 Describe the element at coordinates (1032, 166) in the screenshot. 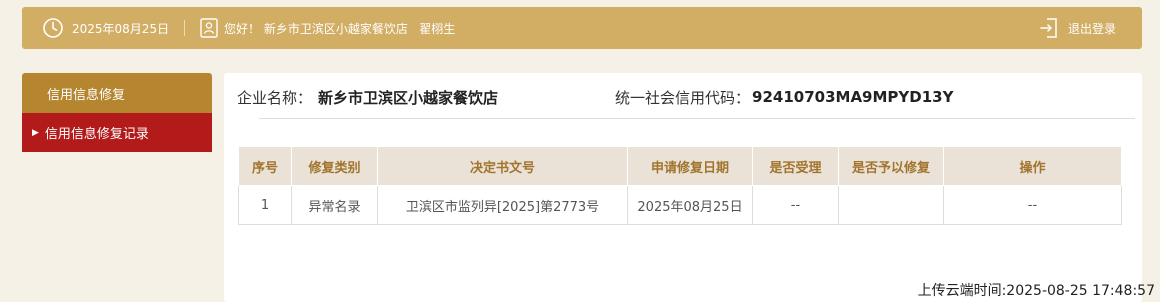

I see `col-header-action: 操作` at that location.